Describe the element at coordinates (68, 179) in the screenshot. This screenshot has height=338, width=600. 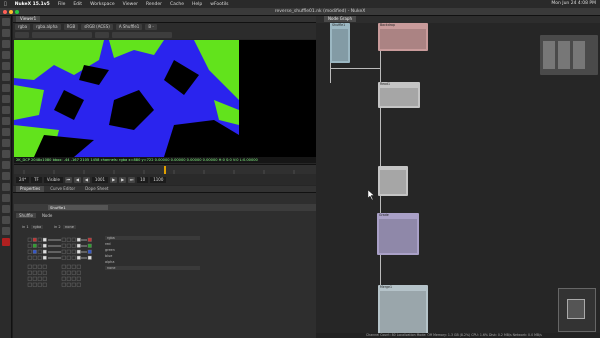
I see `first-frame-icon: ⏮` at that location.